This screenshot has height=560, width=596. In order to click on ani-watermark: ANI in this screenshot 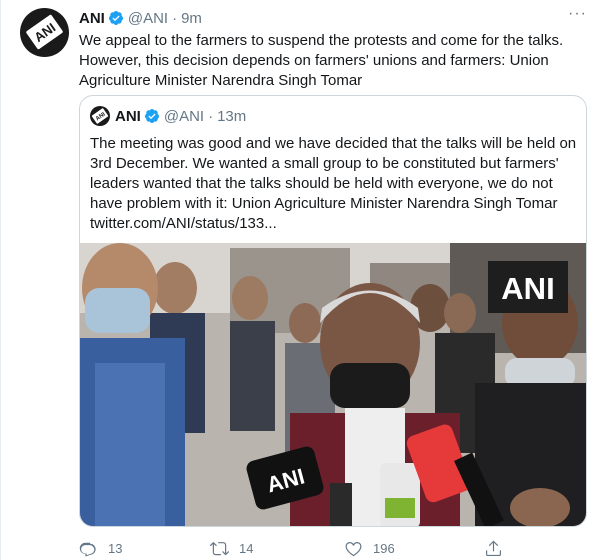, I will do `click(527, 288)`.